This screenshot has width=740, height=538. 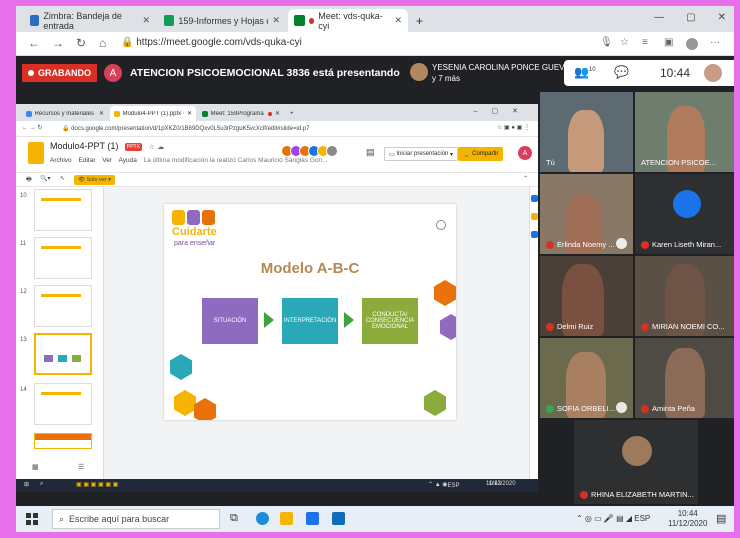 I want to click on mic-permission-icon: 🎙, so click(x=606, y=42).